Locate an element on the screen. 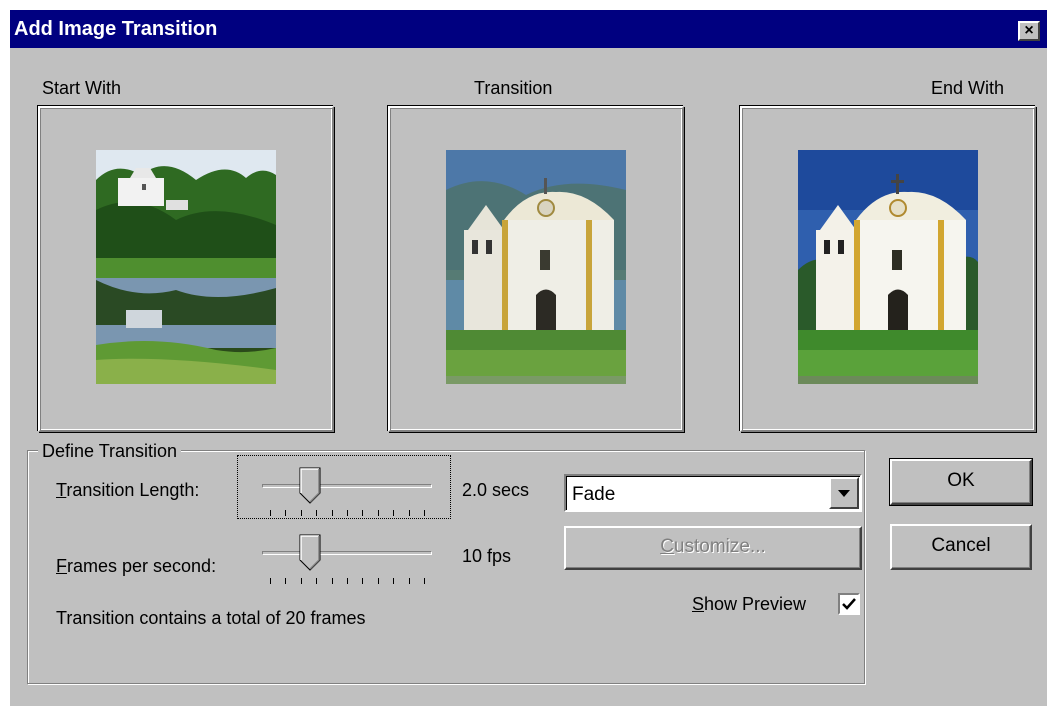 The image size is (1047, 706). transition-image is located at coordinates (536, 267).